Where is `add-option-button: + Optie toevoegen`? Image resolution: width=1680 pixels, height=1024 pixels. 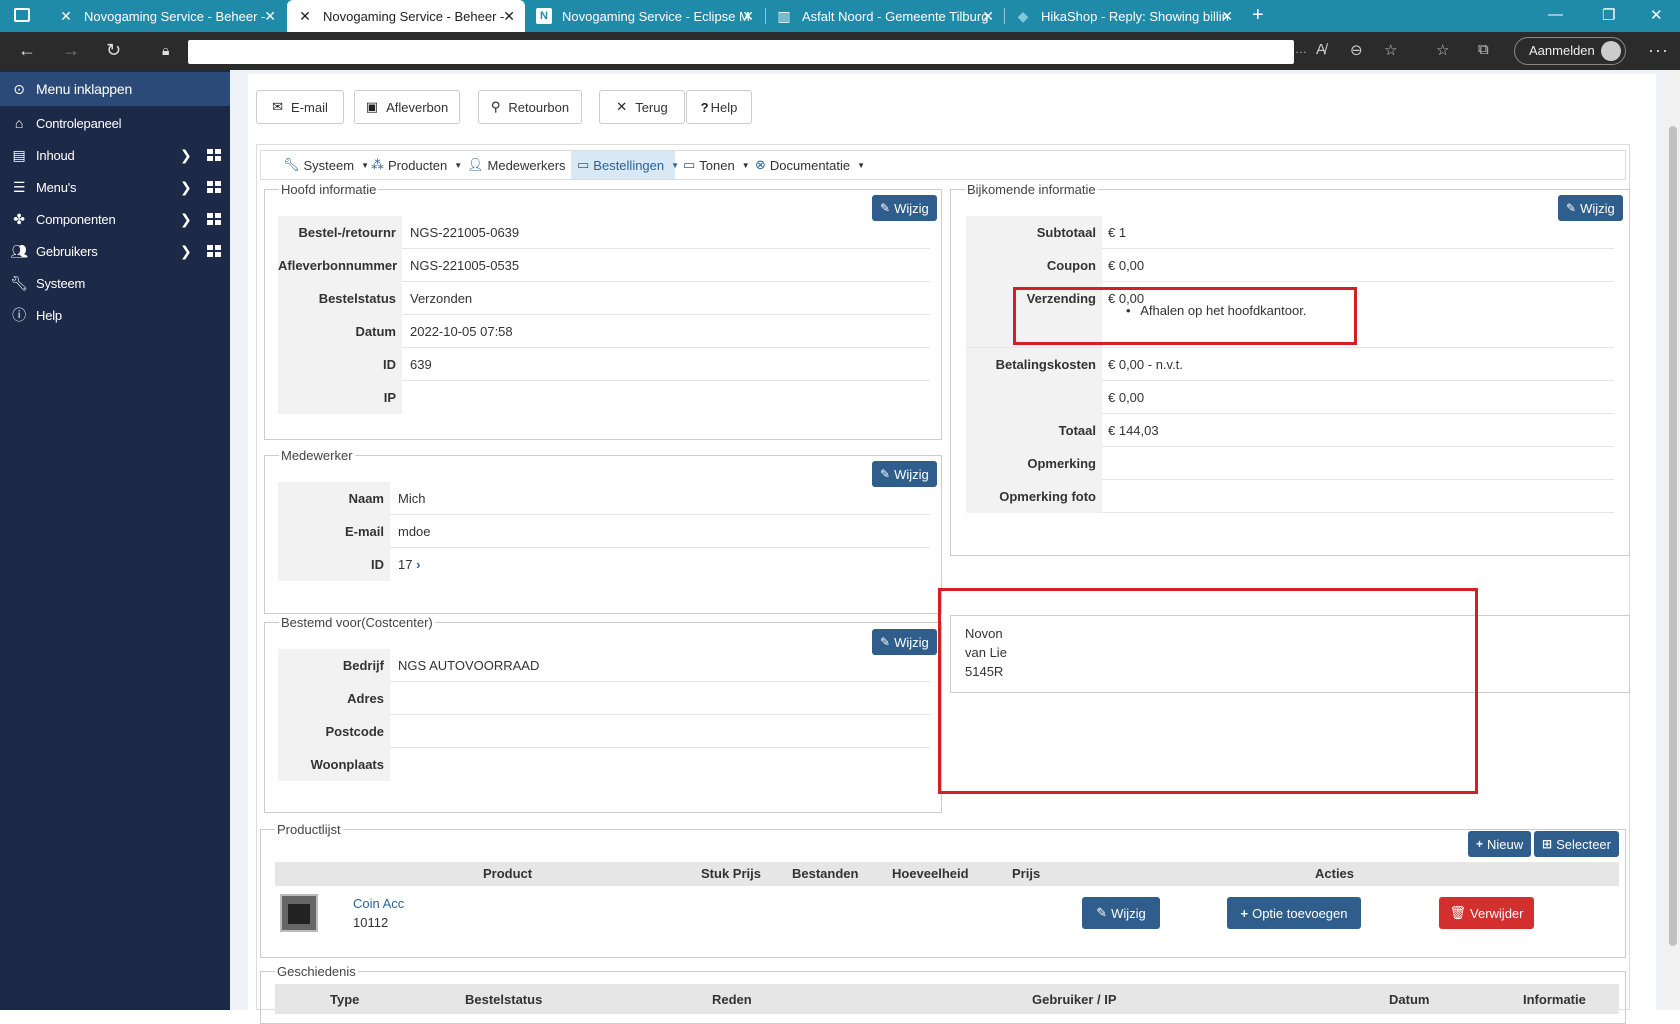
add-option-button: + Optie toevoegen is located at coordinates (1294, 913).